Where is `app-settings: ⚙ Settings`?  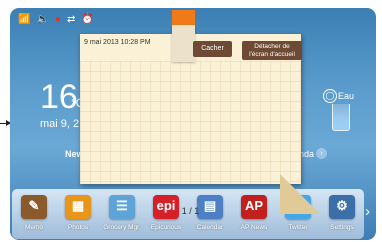 app-settings: ⚙ Settings is located at coordinates (342, 213).